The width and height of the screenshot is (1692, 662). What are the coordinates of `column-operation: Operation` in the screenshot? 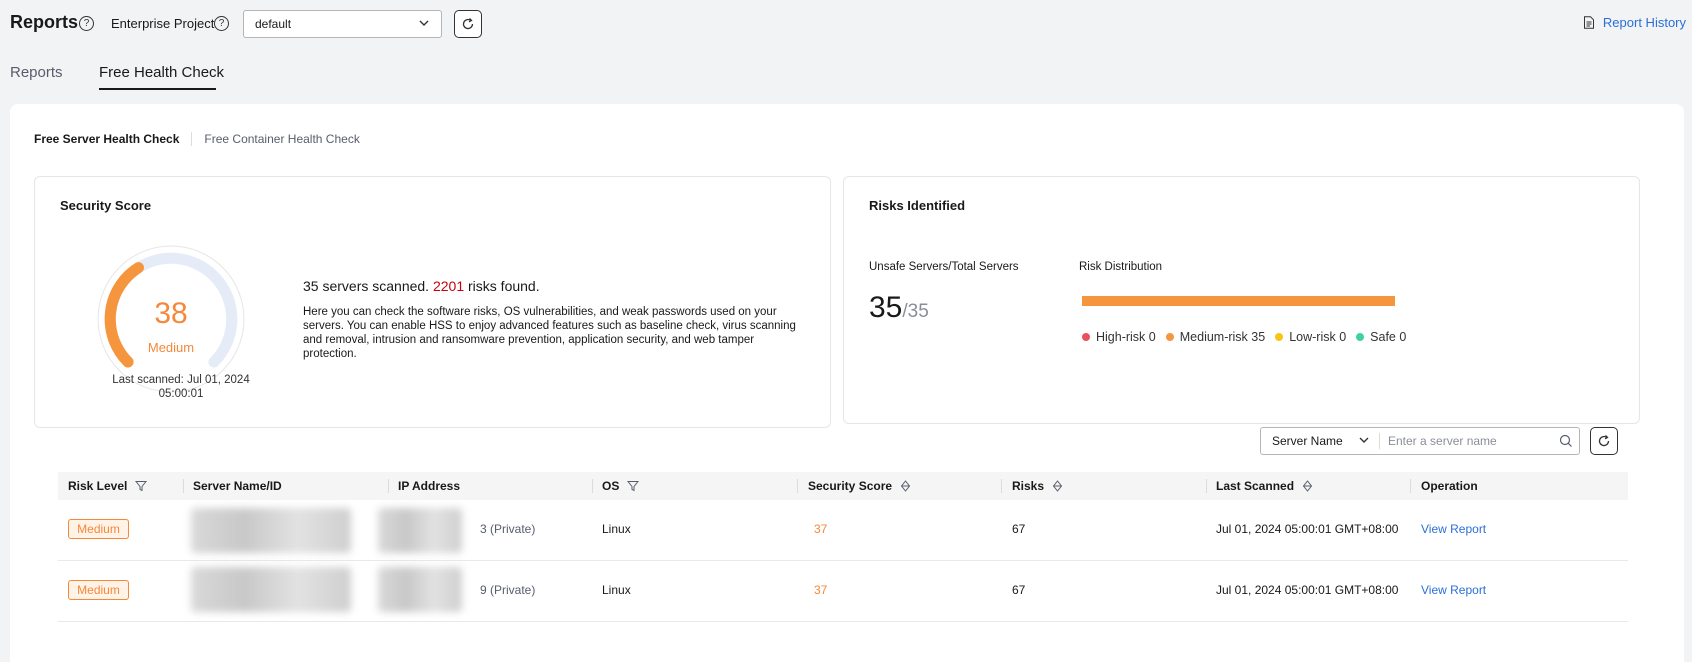 It's located at (1449, 486).